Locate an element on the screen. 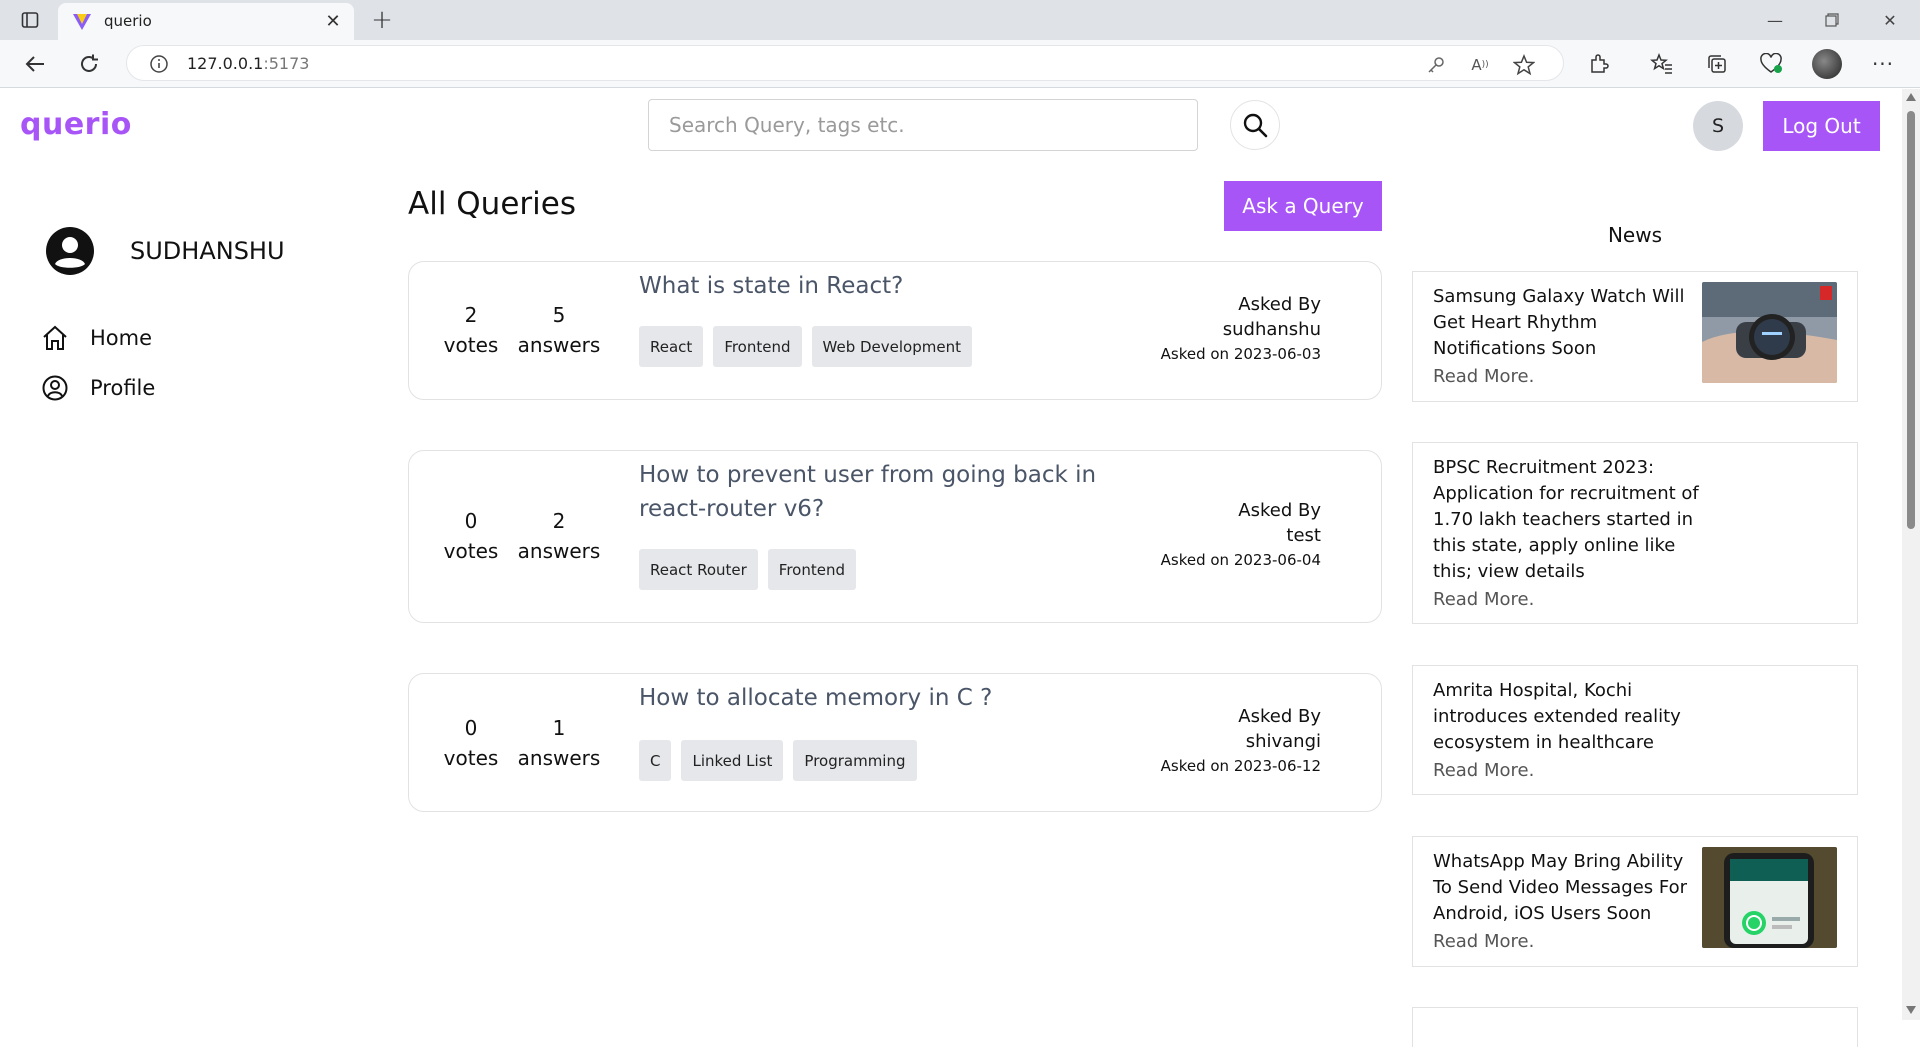  site-info-icon is located at coordinates (159, 64).